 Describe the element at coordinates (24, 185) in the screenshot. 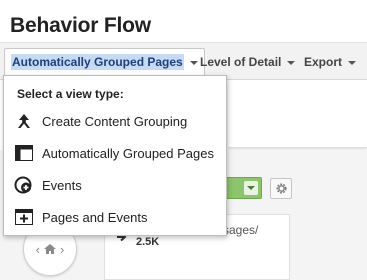

I see `events-icon` at that location.